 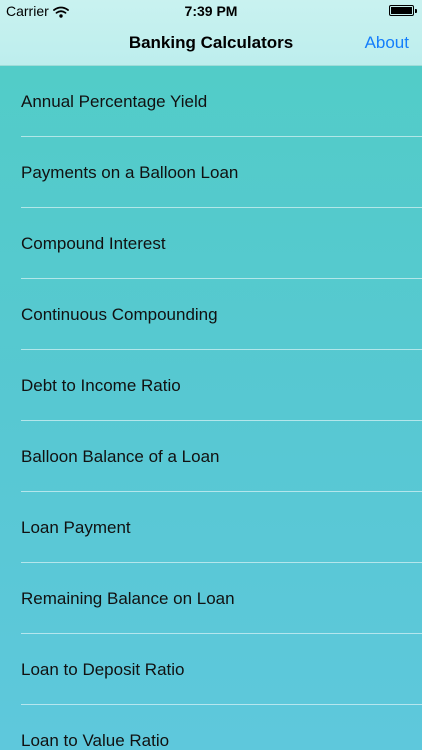 What do you see at coordinates (130, 172) in the screenshot?
I see `list-item-label: Payments on a Balloon Loan` at bounding box center [130, 172].